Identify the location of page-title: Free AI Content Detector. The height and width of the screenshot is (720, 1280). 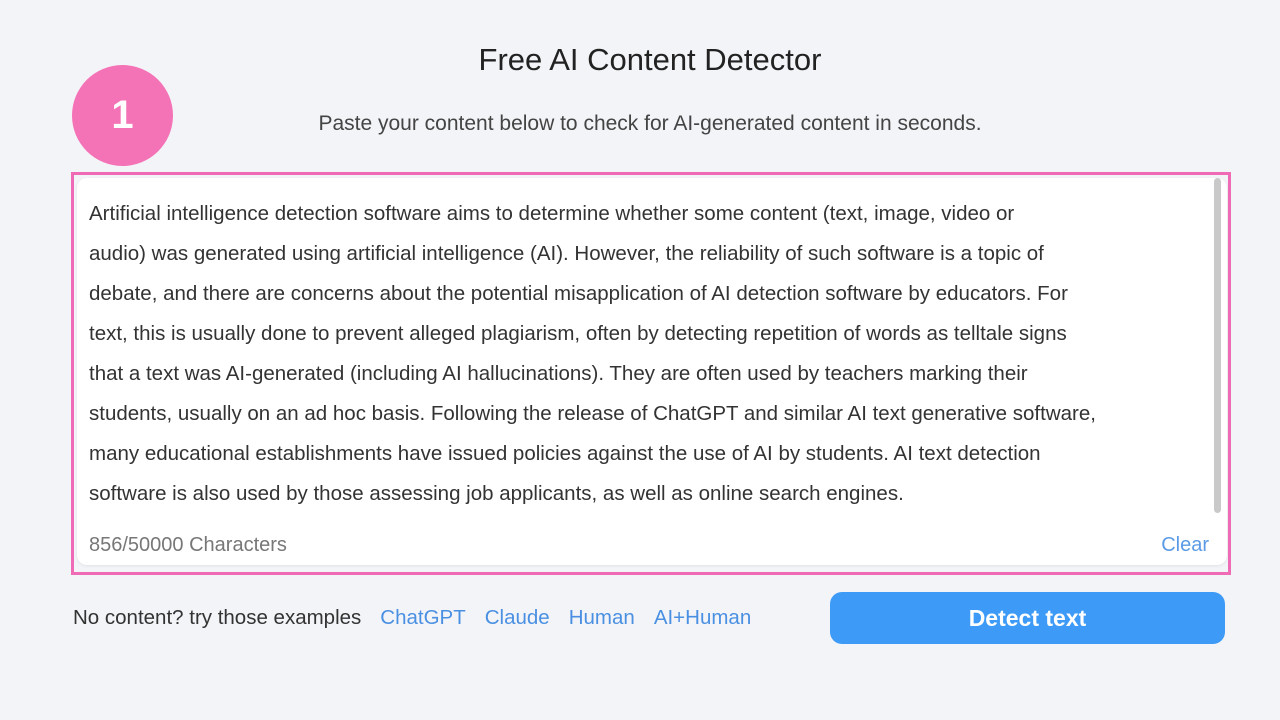
(650, 59).